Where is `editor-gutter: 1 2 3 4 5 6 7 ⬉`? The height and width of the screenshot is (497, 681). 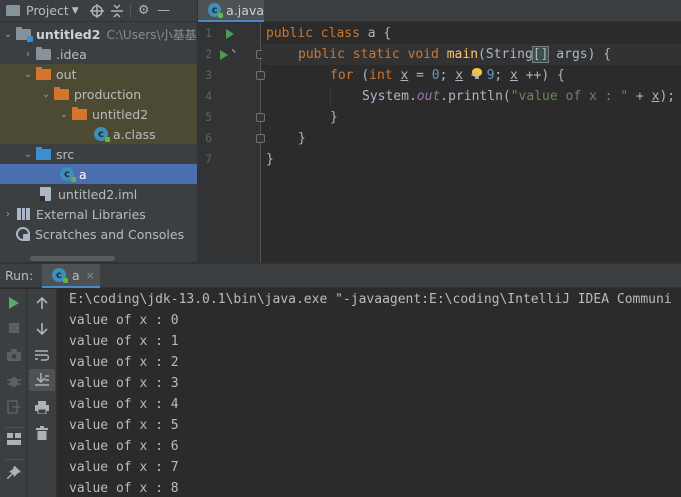 editor-gutter: 1 2 3 4 5 6 7 ⬉ is located at coordinates (231, 142).